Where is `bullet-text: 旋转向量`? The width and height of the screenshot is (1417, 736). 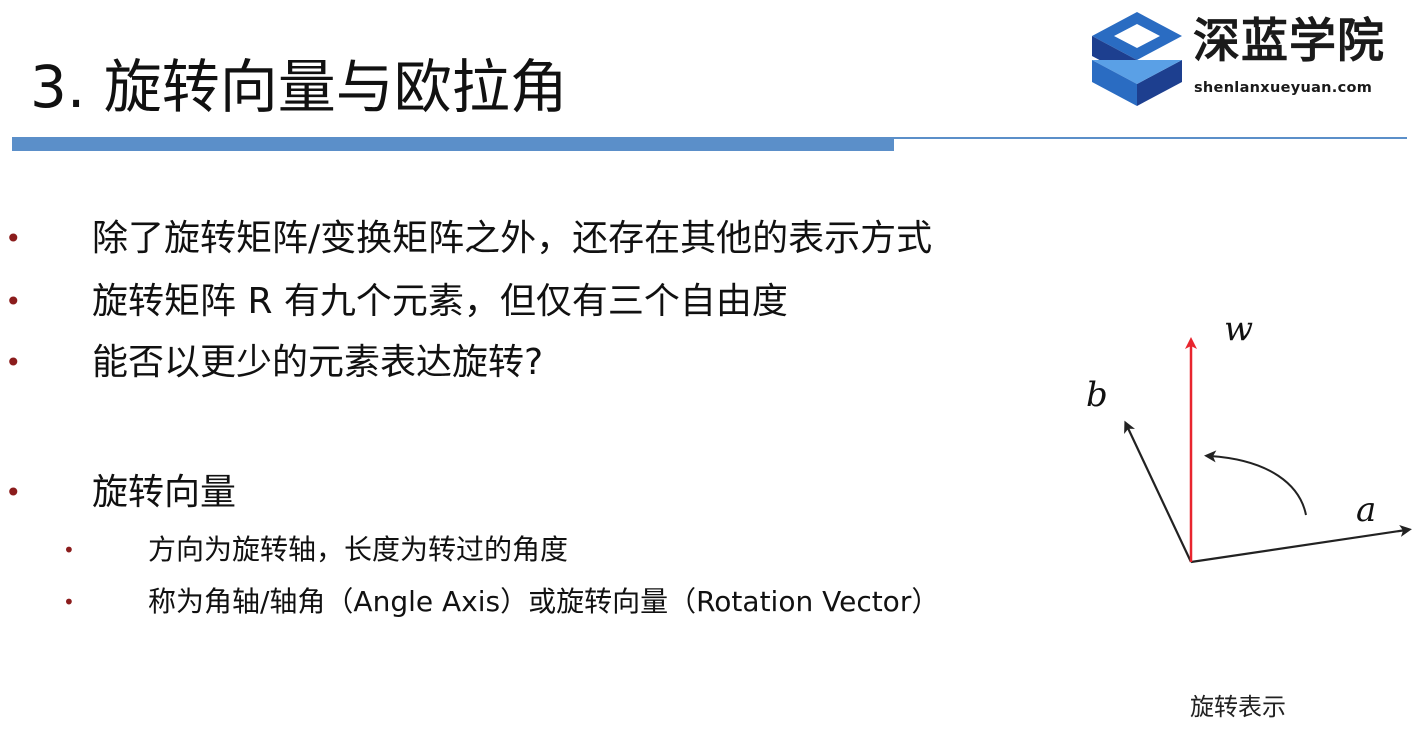
bullet-text: 旋转向量 is located at coordinates (164, 492).